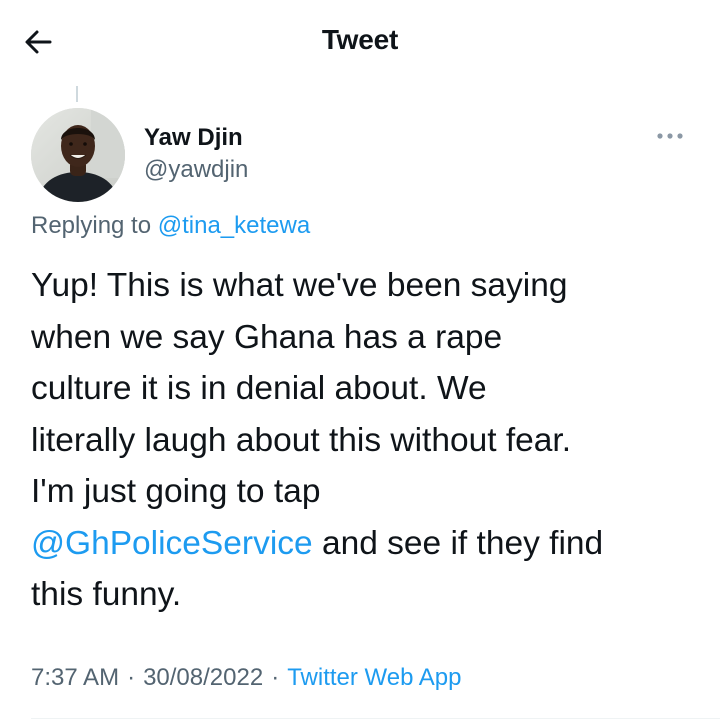  What do you see at coordinates (75, 677) in the screenshot?
I see `tweet-time: 7:37 AM` at bounding box center [75, 677].